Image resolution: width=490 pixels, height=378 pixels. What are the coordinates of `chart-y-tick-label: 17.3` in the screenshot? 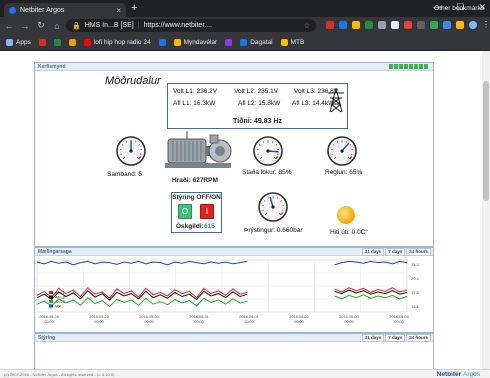 It's located at (415, 292).